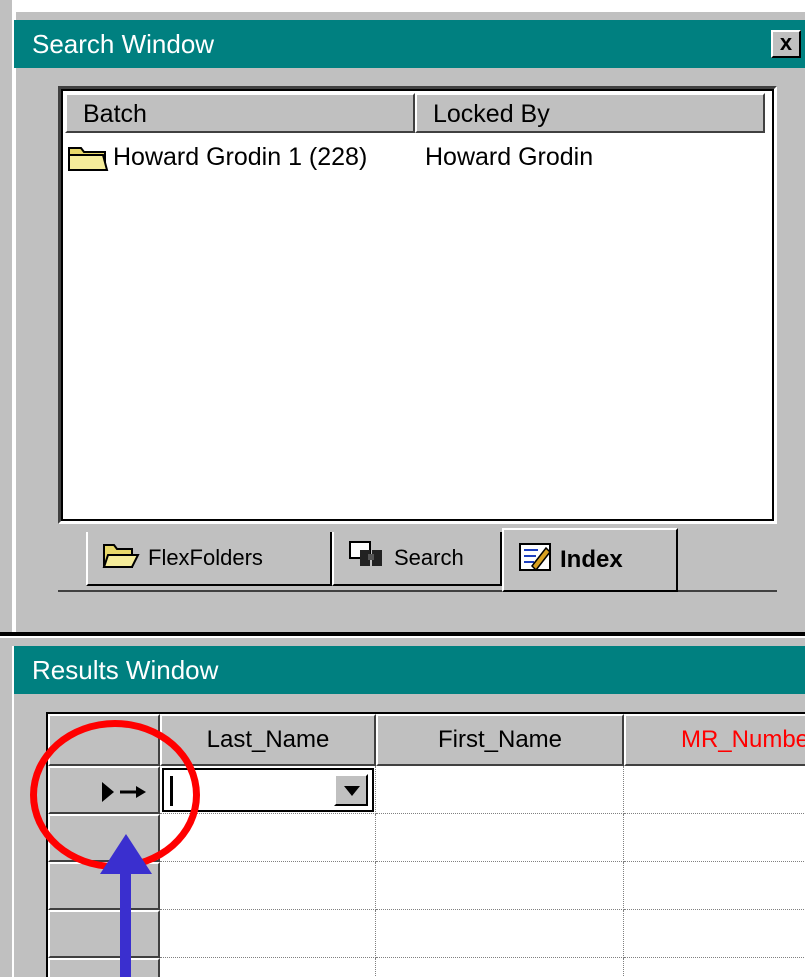 The image size is (805, 977). What do you see at coordinates (402, 6) in the screenshot?
I see `desktop-top-edge` at bounding box center [402, 6].